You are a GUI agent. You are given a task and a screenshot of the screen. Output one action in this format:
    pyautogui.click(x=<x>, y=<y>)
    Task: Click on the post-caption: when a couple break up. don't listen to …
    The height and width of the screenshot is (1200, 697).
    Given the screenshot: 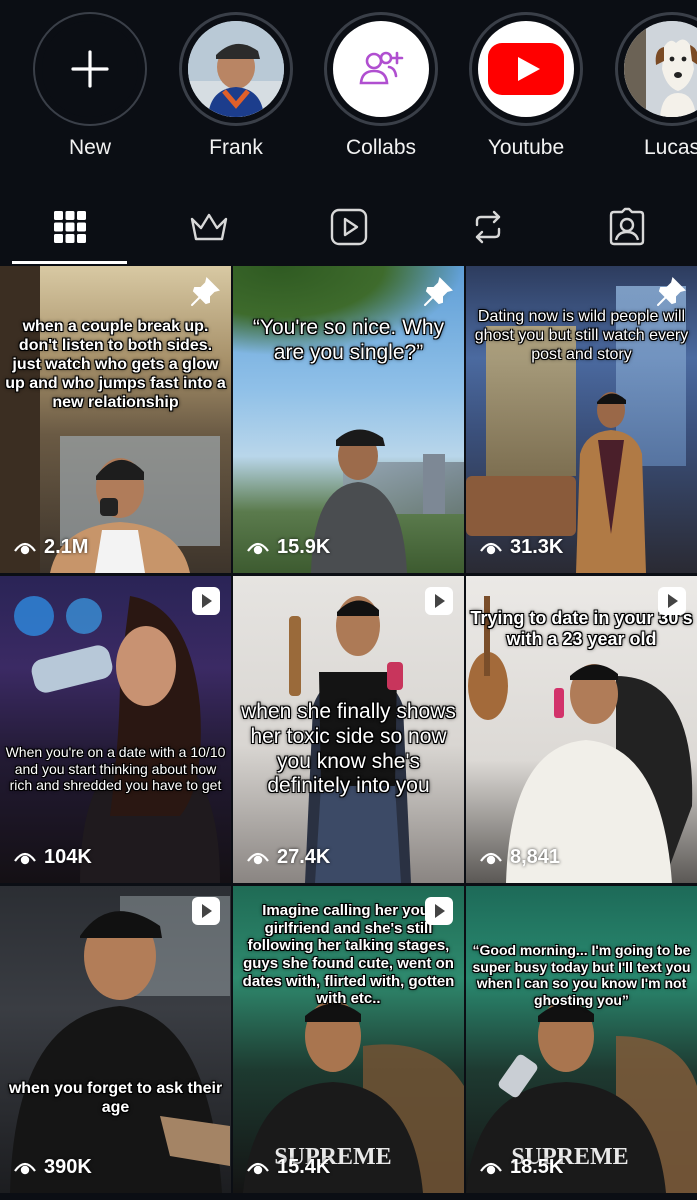 What is the action you would take?
    pyautogui.click(x=115, y=364)
    